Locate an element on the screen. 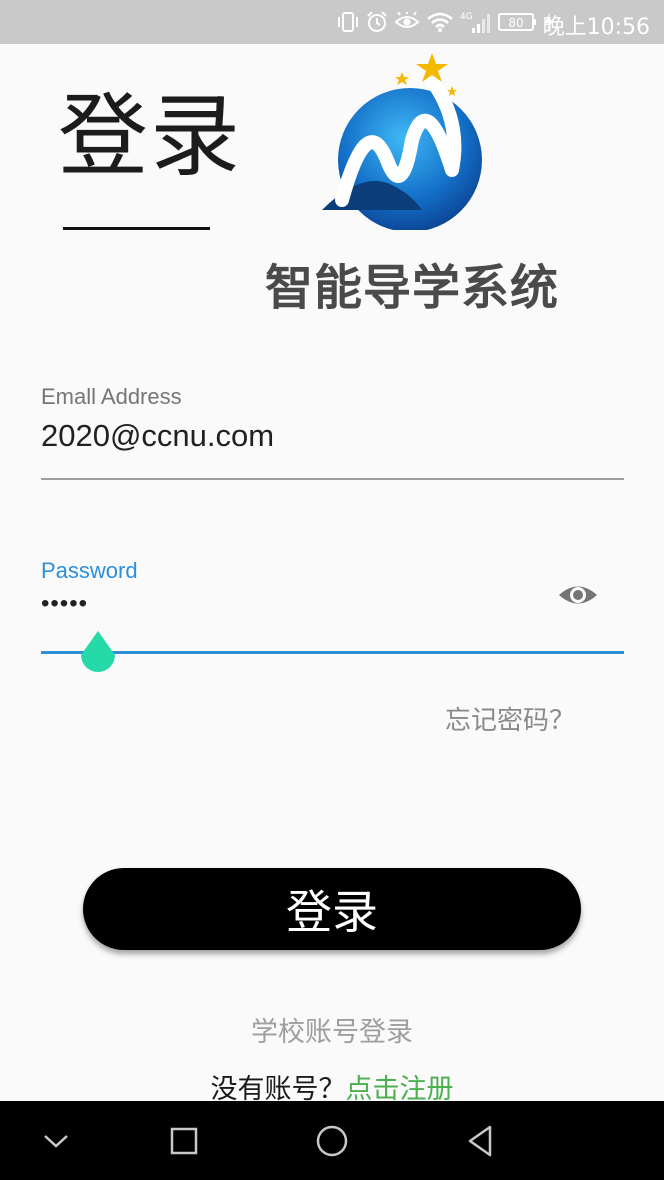 This screenshot has width=664, height=1180. logo-text: 智能导学系统 is located at coordinates (412, 288).